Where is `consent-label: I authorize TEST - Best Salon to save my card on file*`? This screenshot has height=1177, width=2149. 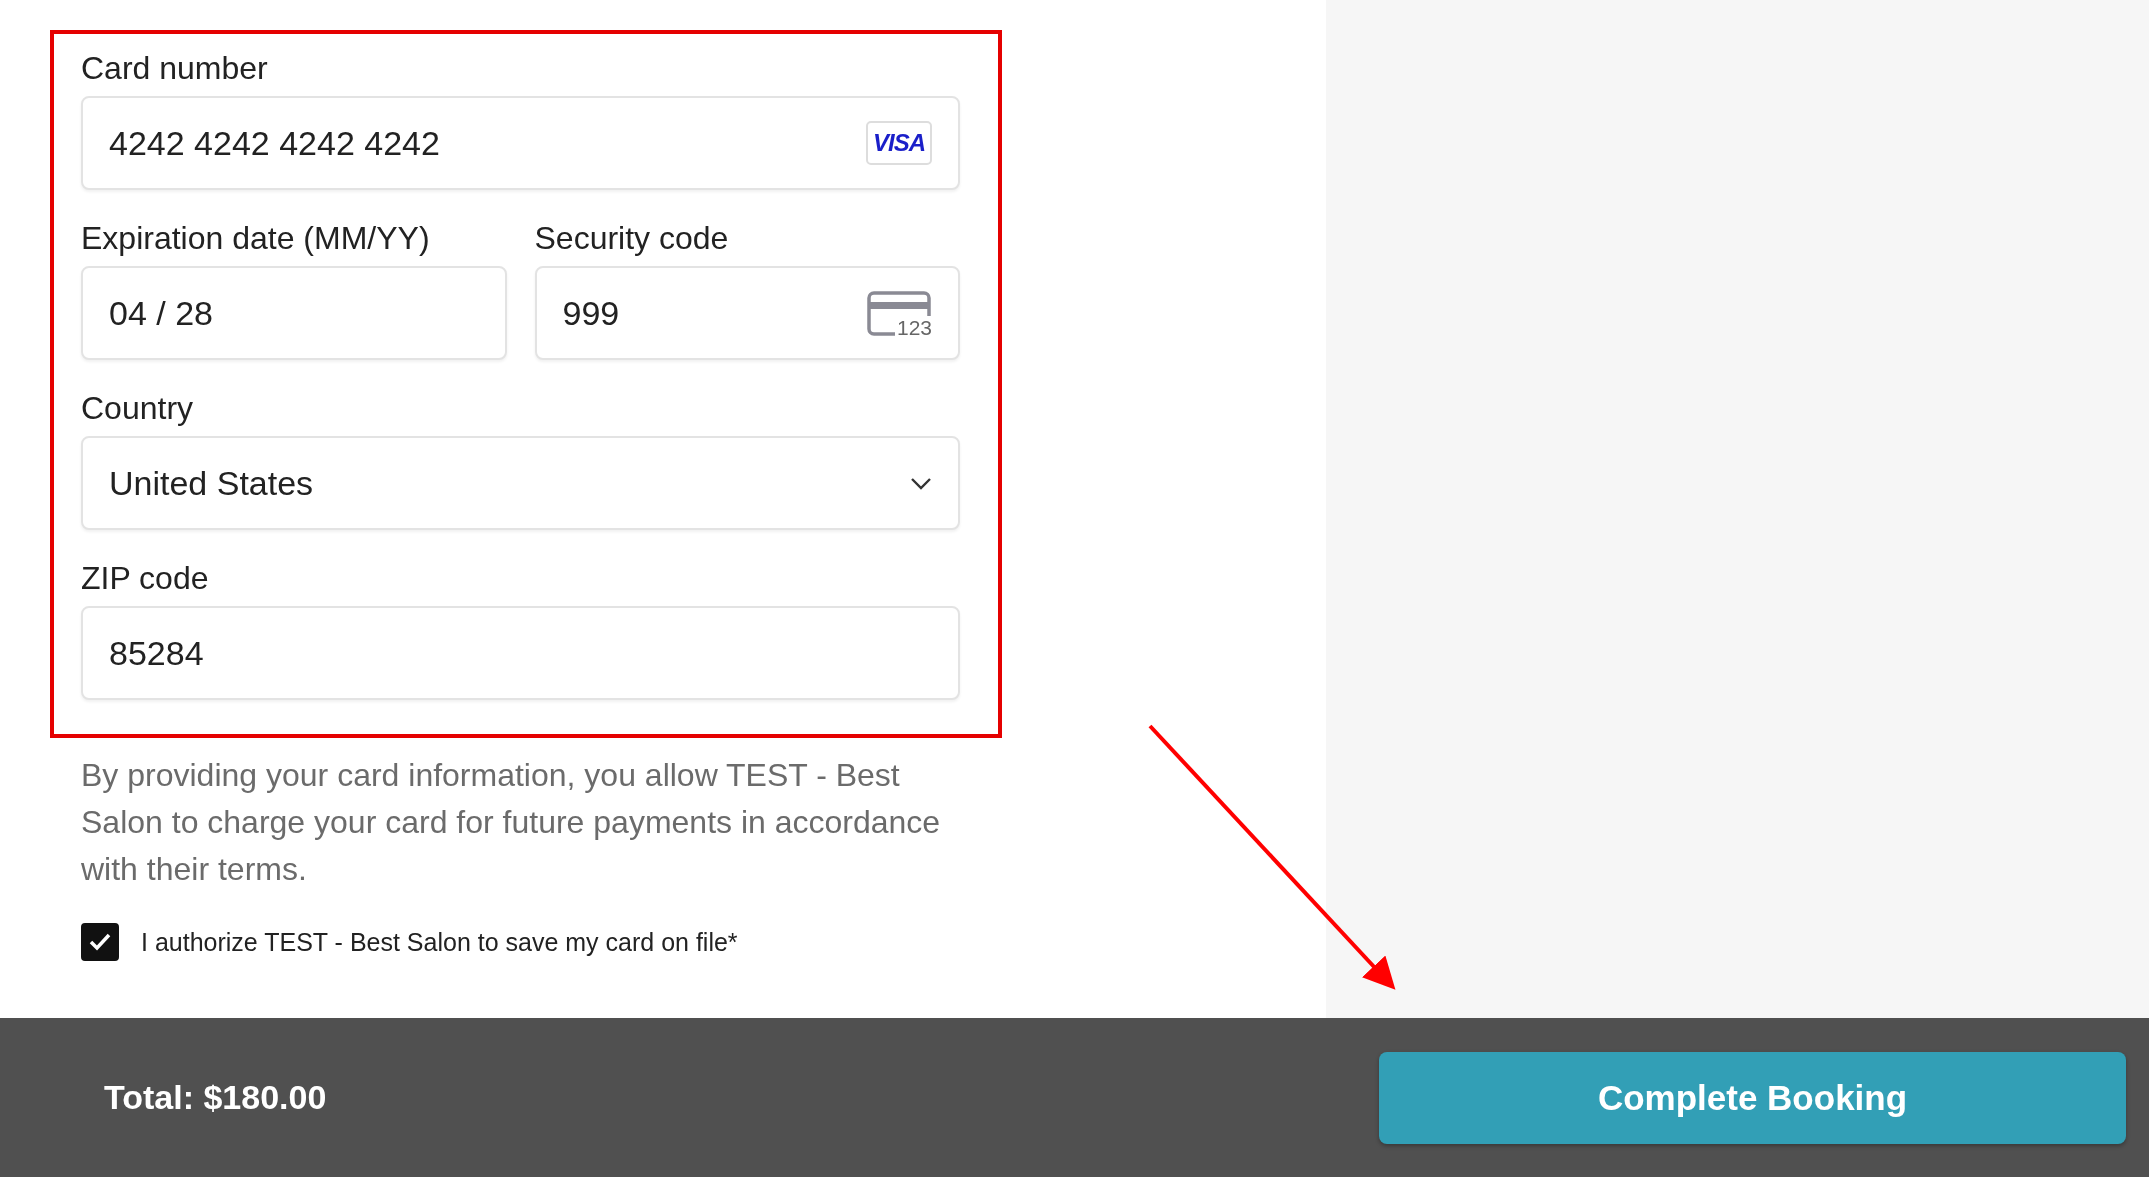
consent-label: I authorize TEST - Best Salon to save my card on file* is located at coordinates (439, 942).